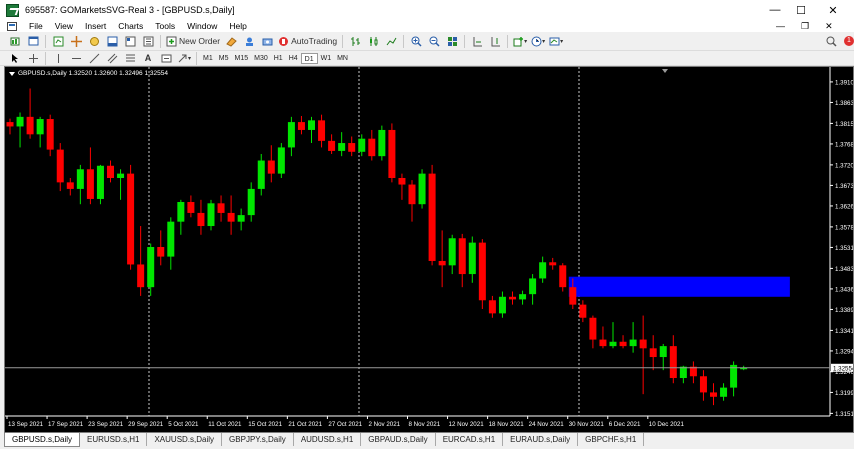  I want to click on arrows-button: ▾, so click(184, 58).